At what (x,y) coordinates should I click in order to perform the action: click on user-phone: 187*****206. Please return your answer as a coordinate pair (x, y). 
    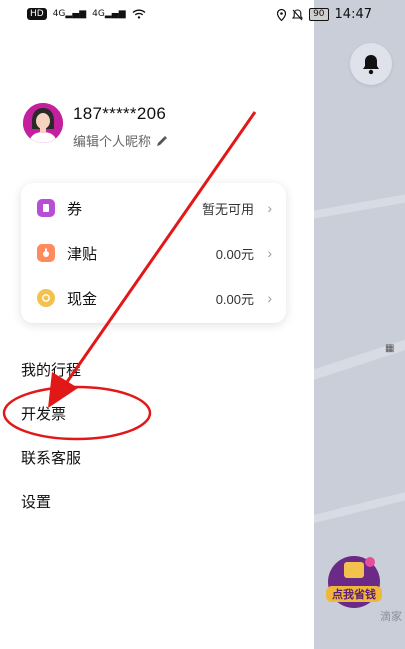
    Looking at the image, I should click on (120, 113).